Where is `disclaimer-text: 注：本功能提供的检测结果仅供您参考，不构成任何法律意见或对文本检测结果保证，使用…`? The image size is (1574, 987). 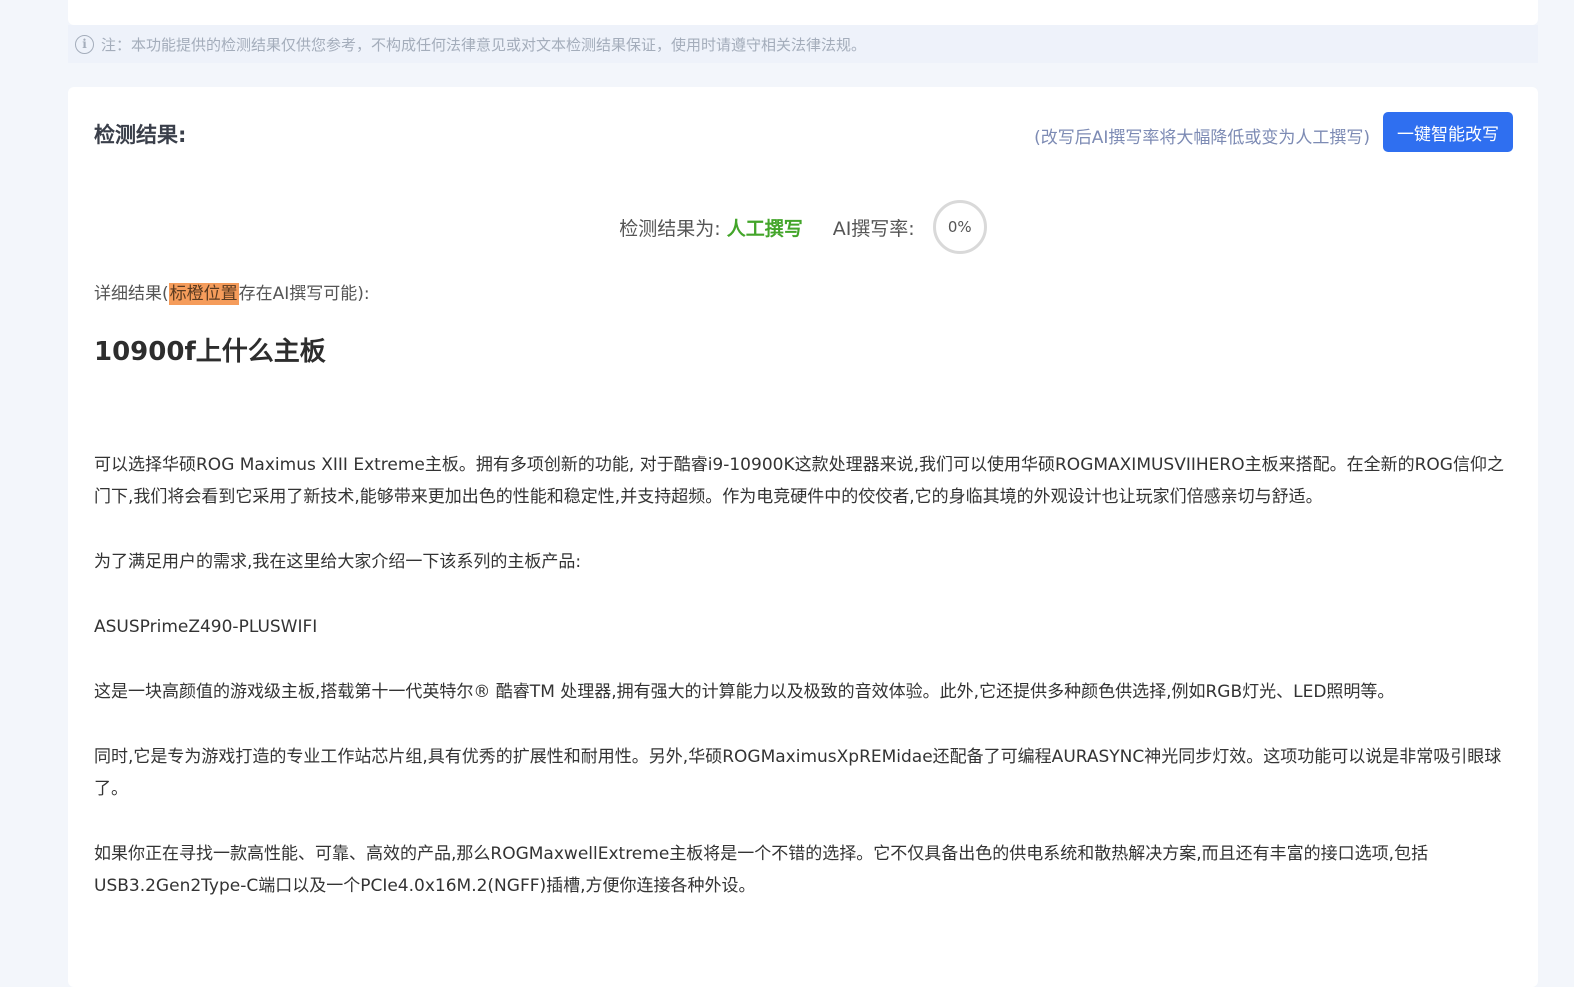
disclaimer-text: 注：本功能提供的检测结果仅供您参考，不构成任何法律意见或对文本检测结果保证，使用… is located at coordinates (484, 44).